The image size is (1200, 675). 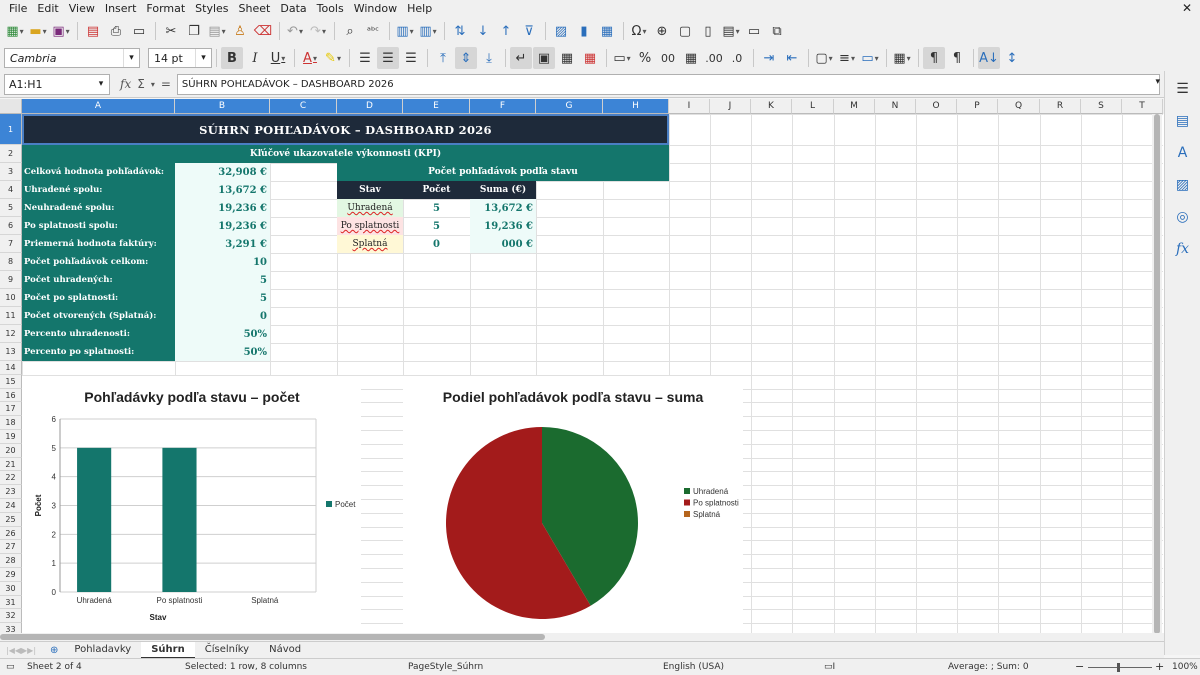 What do you see at coordinates (10, 650) in the screenshot?
I see `first-sheet-icon: |◀` at bounding box center [10, 650].